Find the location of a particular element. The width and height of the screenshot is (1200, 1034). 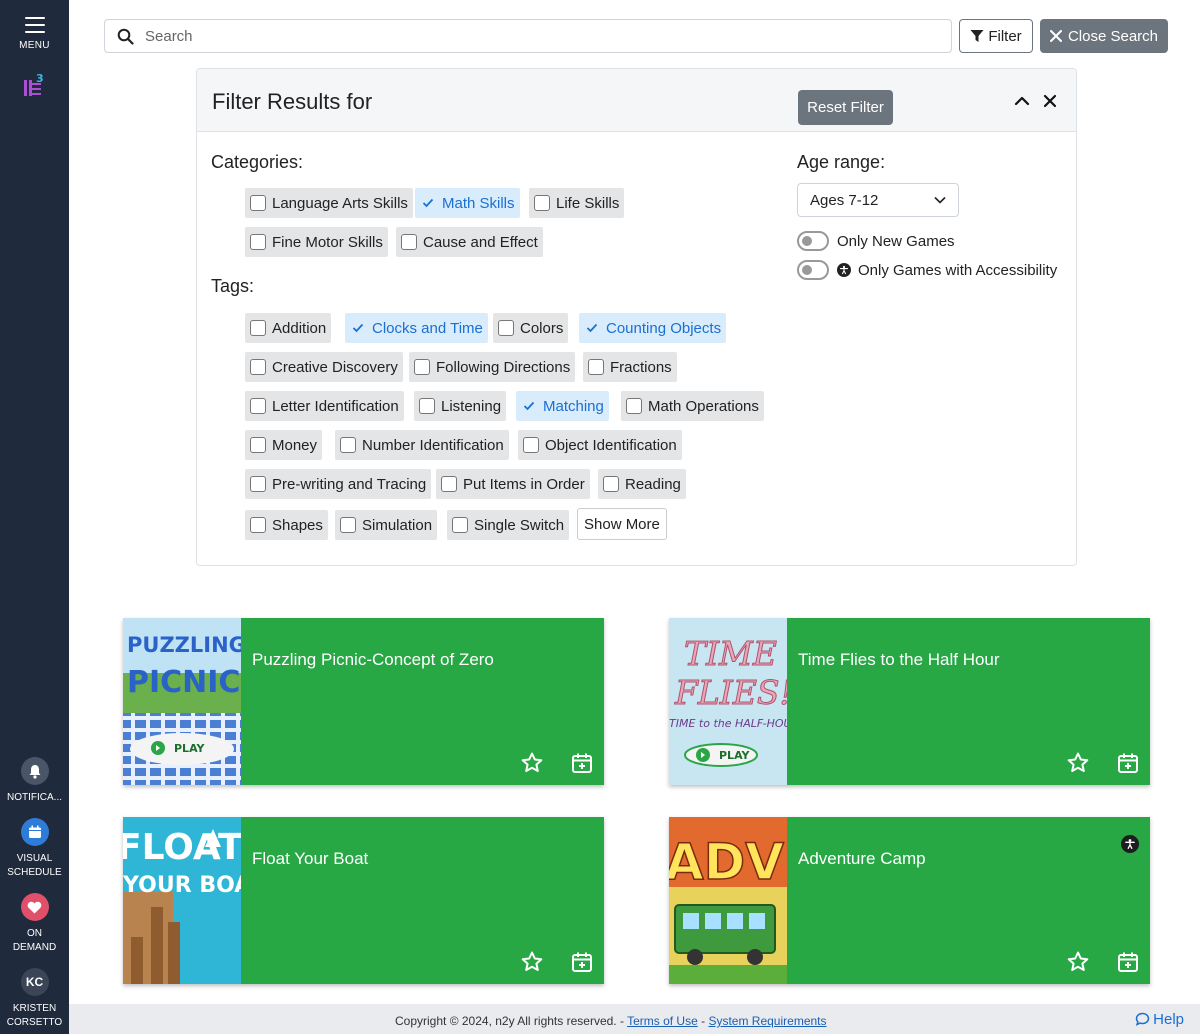

accessibility-icon is located at coordinates (844, 270).